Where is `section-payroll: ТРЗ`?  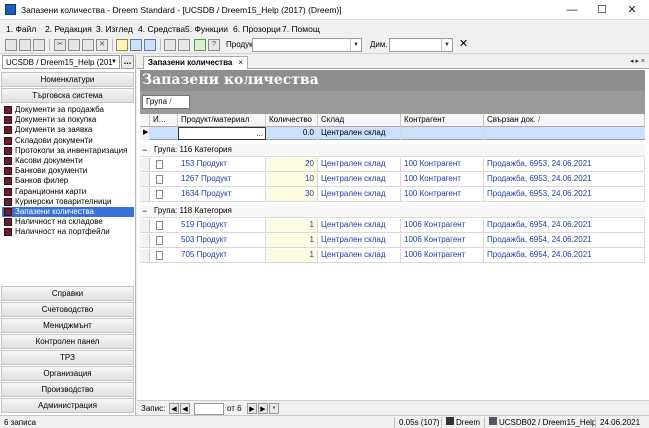
section-payroll: ТРЗ is located at coordinates (67, 357).